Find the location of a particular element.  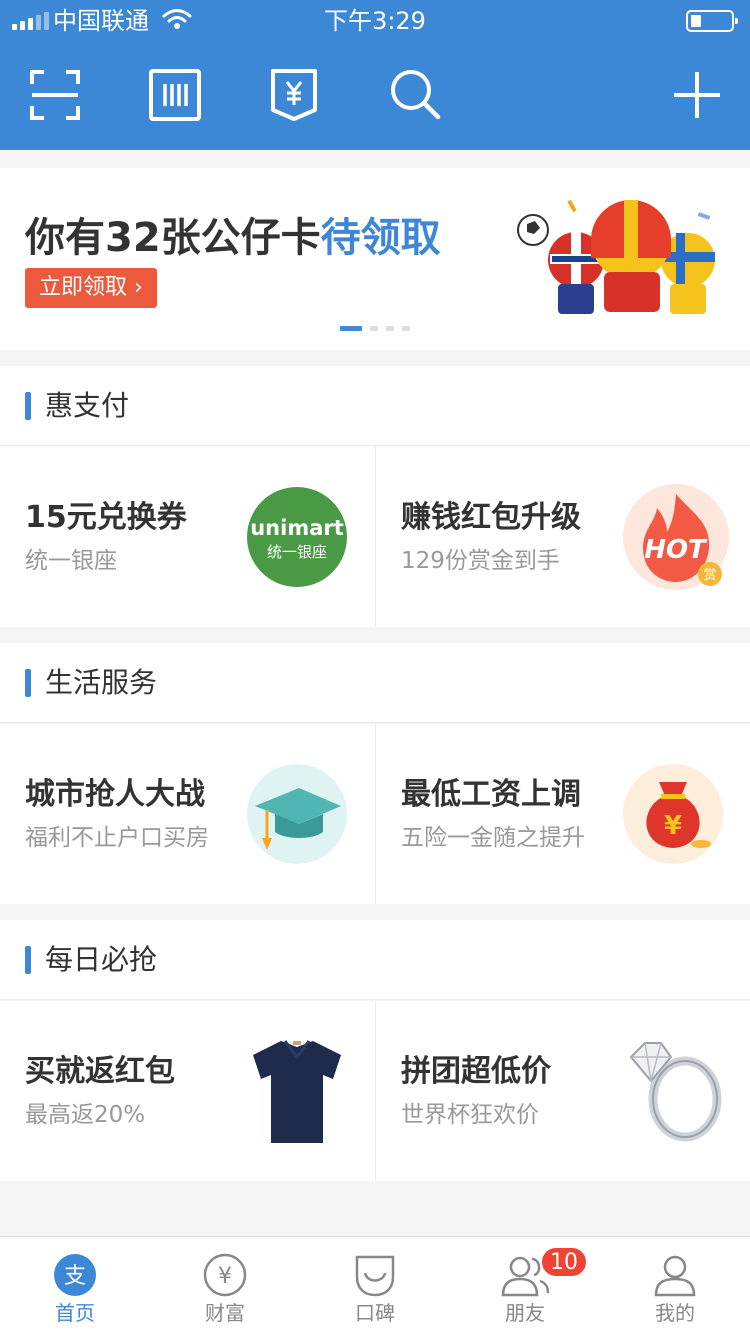

koubei-icon is located at coordinates (375, 1276).